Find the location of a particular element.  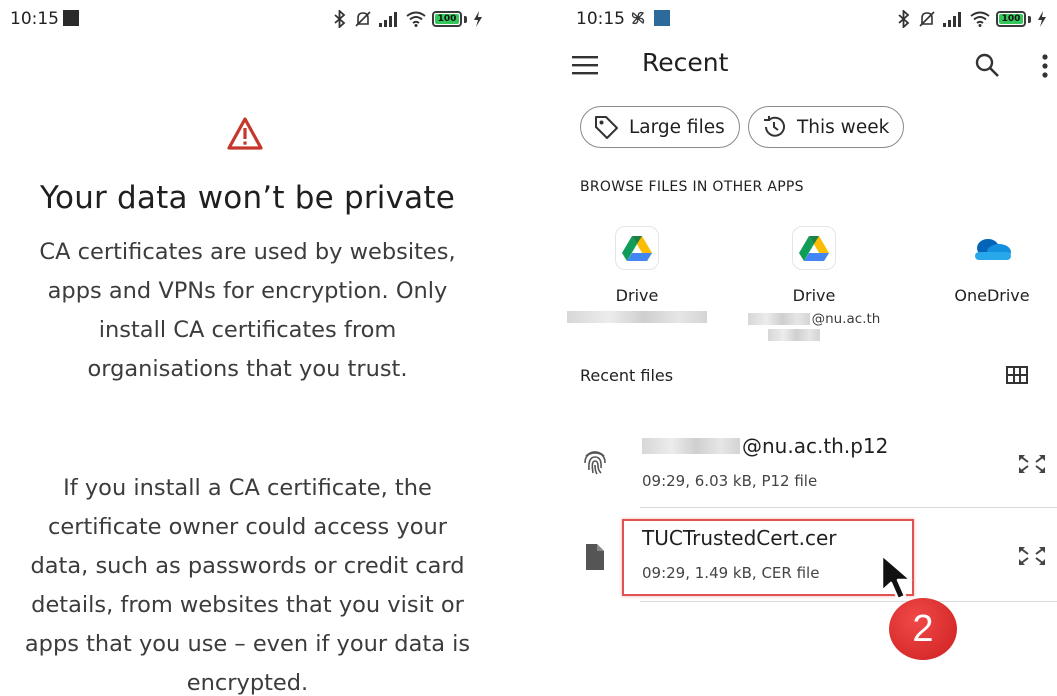

fingerprint-icon is located at coordinates (595, 463).